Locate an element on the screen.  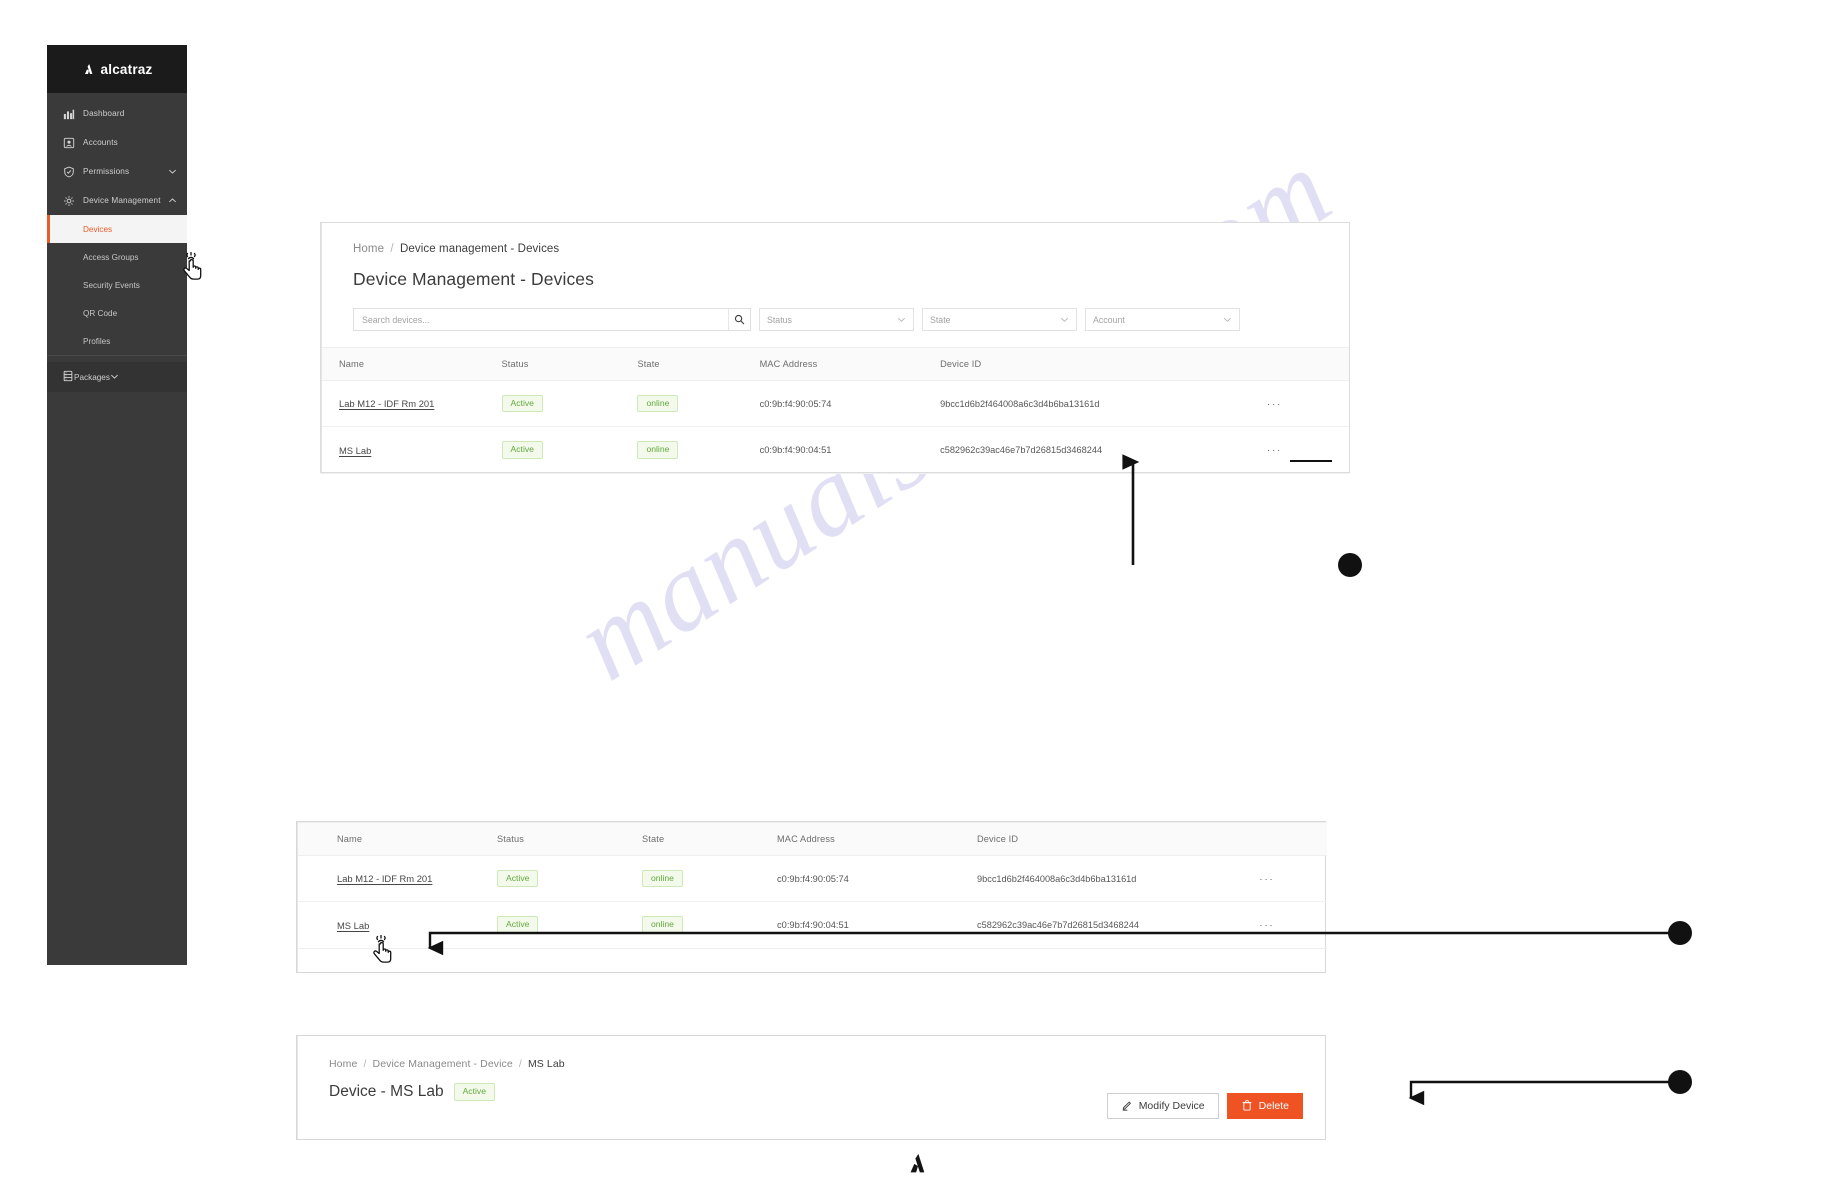
search-box is located at coordinates (552, 319).